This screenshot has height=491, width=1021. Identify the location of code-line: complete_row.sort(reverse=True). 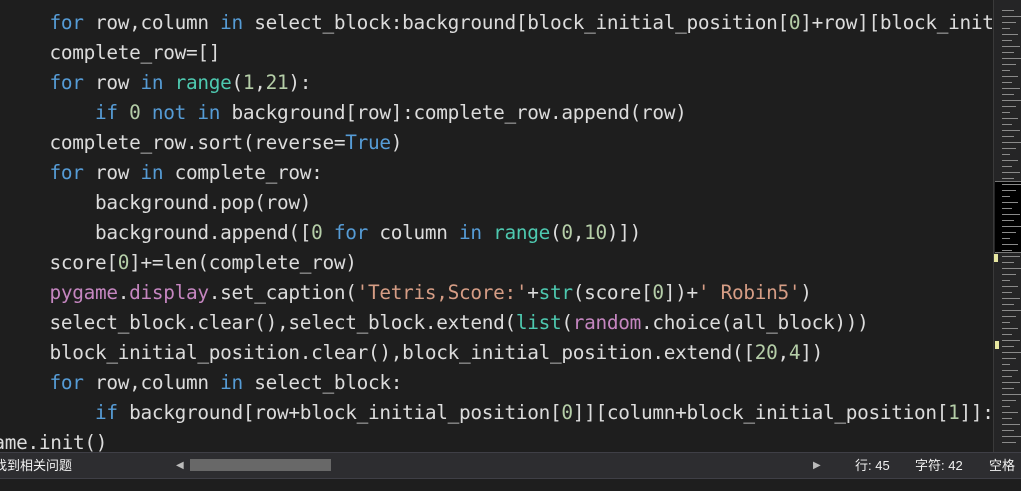
(203, 143).